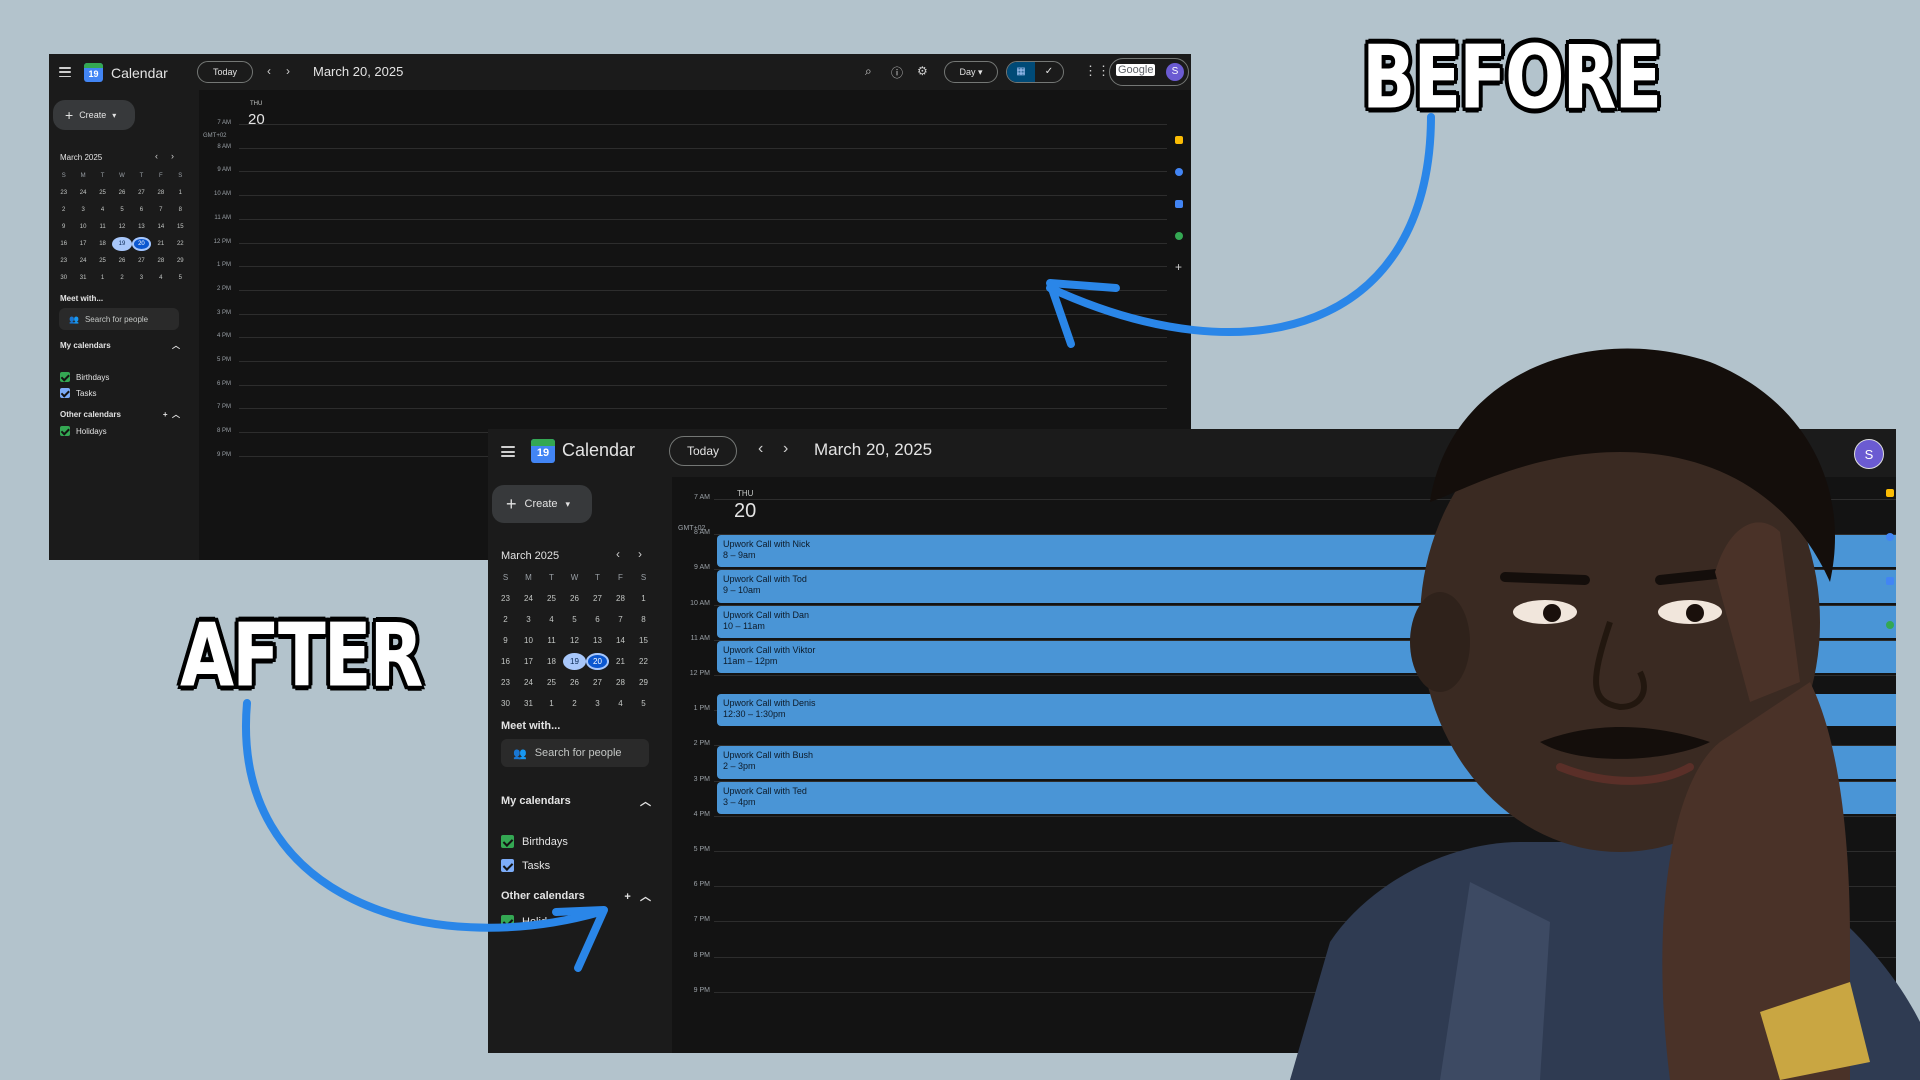 The height and width of the screenshot is (1080, 1920). What do you see at coordinates (1179, 204) in the screenshot?
I see `contacts-icon` at bounding box center [1179, 204].